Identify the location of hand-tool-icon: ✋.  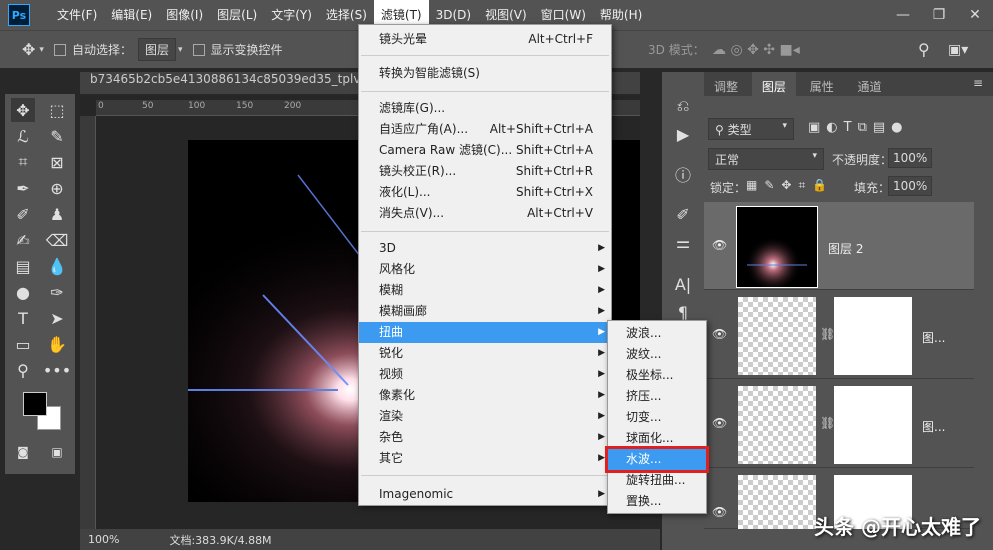
(57, 344).